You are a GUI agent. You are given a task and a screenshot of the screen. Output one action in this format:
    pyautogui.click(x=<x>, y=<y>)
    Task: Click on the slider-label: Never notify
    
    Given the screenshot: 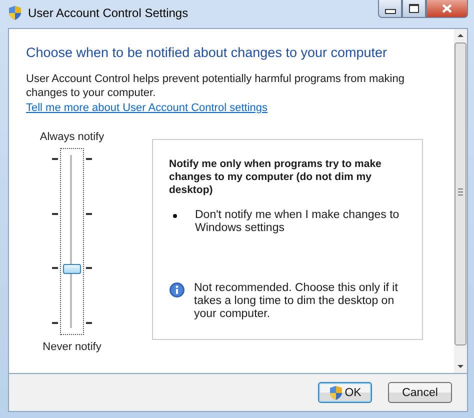 What is the action you would take?
    pyautogui.click(x=72, y=347)
    